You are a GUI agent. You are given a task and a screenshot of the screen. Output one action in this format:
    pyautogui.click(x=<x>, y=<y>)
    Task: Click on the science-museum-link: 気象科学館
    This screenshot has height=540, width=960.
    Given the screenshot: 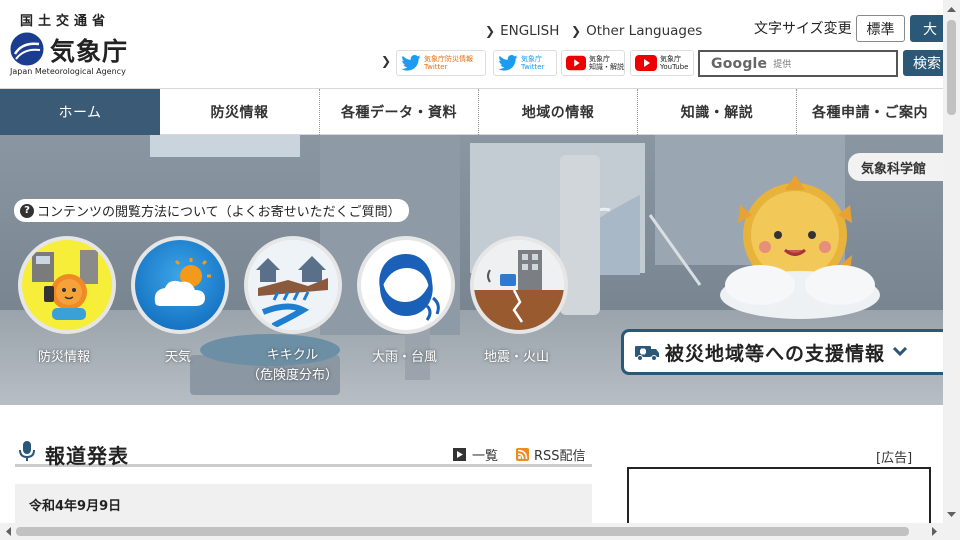 What is the action you would take?
    pyautogui.click(x=895, y=167)
    